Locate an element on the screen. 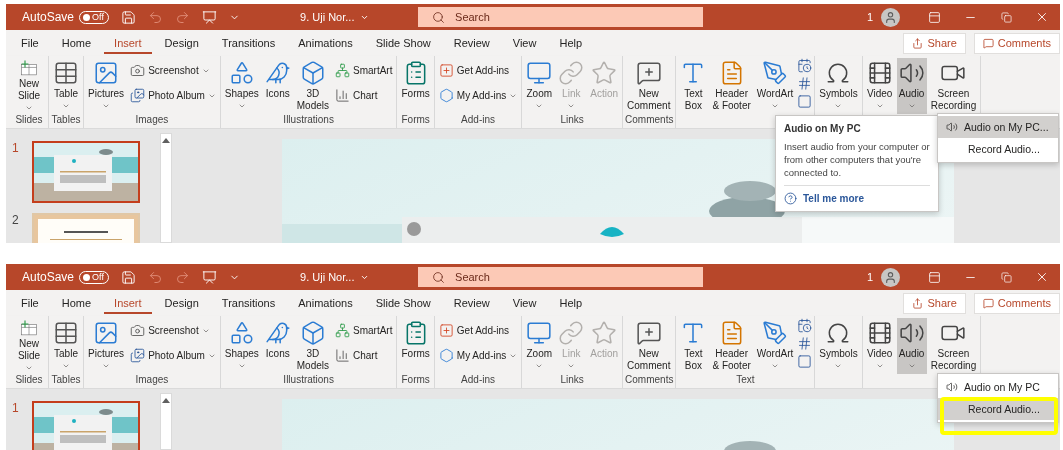  autosave-label: AutoSave is located at coordinates (48, 17).